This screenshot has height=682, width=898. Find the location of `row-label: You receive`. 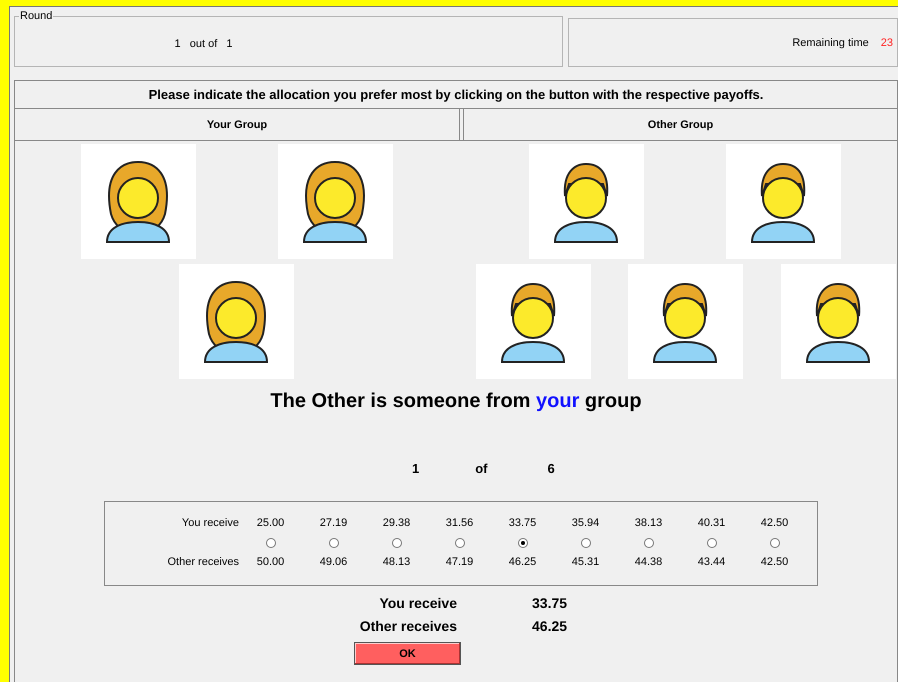

row-label: You receive is located at coordinates (209, 522).